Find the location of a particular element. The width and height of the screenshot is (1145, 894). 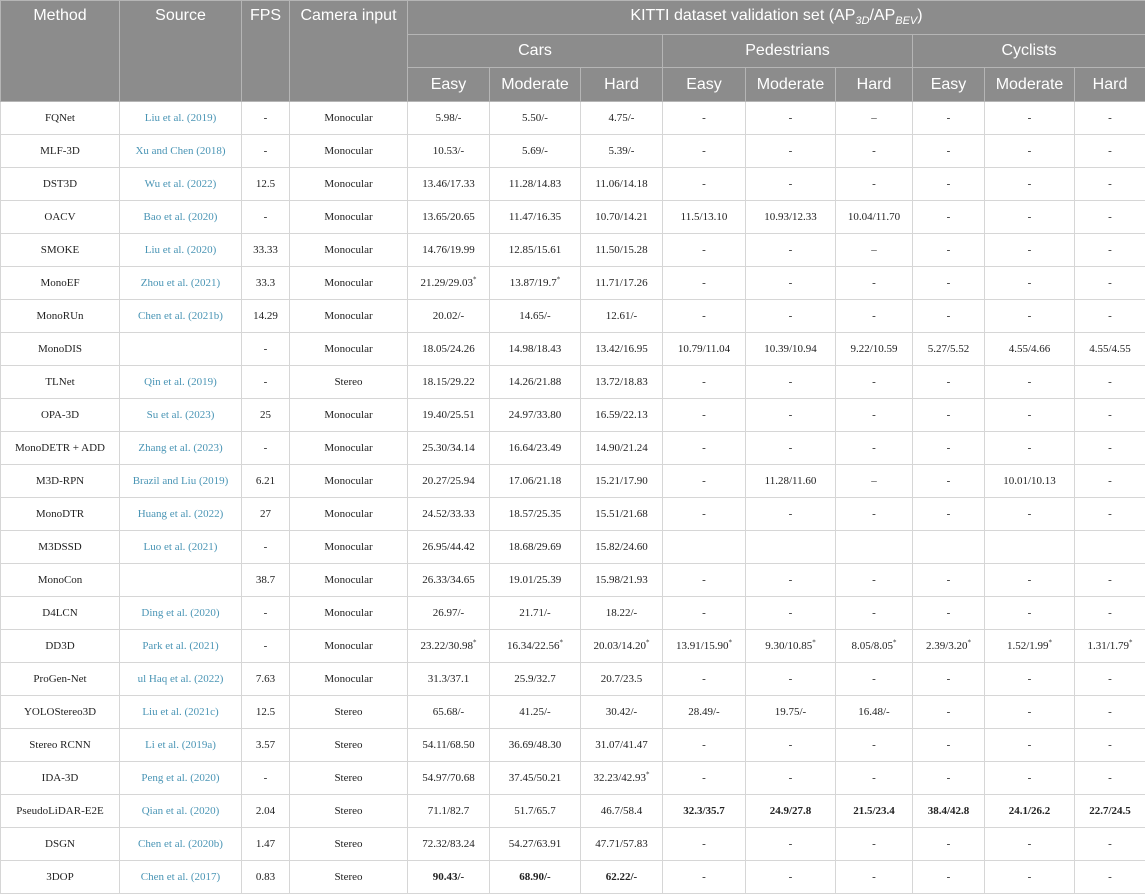

ap-value-cell: 13.65/20.65 is located at coordinates (449, 217).